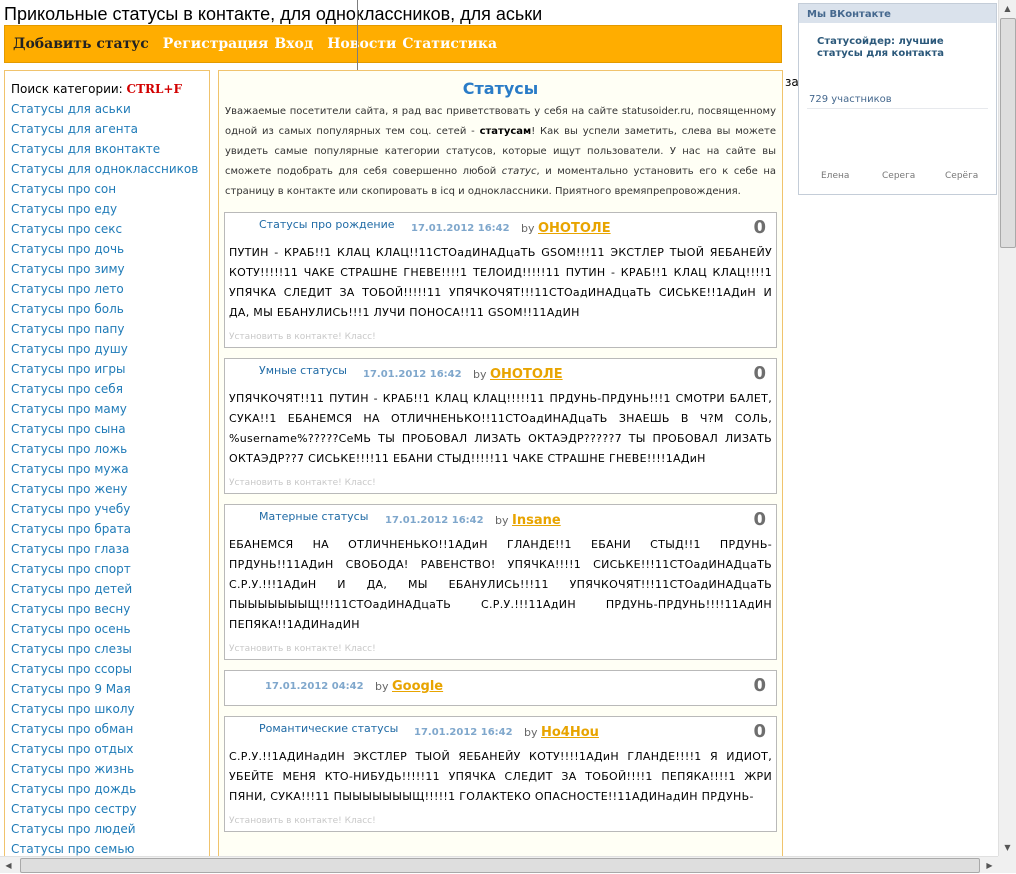 The height and width of the screenshot is (874, 1016). I want to click on scroll-down-icon: ▼, so click(1007, 847).